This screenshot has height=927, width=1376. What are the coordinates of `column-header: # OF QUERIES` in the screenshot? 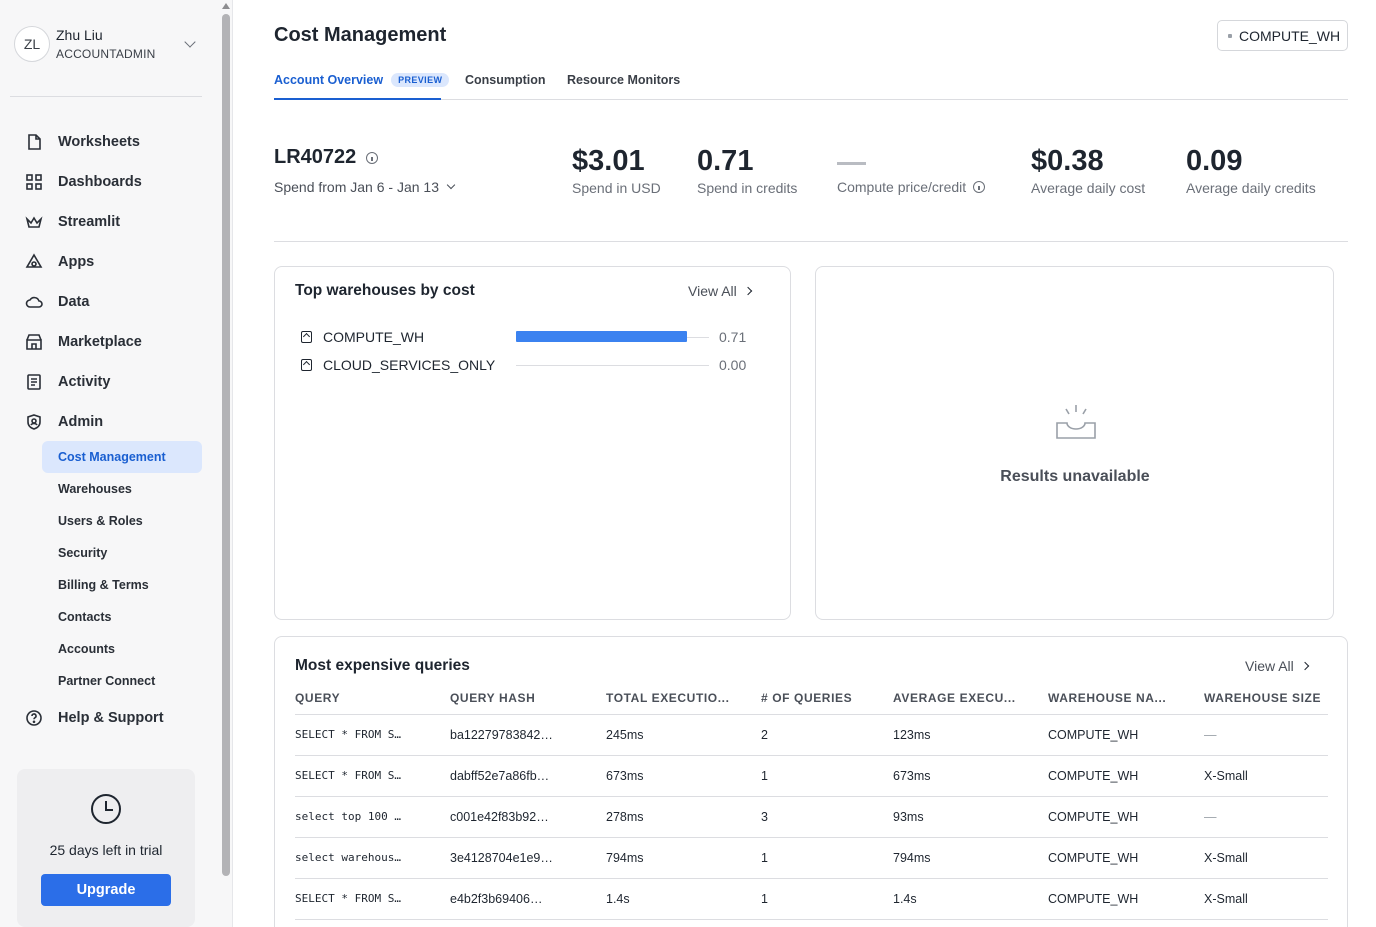 It's located at (827, 698).